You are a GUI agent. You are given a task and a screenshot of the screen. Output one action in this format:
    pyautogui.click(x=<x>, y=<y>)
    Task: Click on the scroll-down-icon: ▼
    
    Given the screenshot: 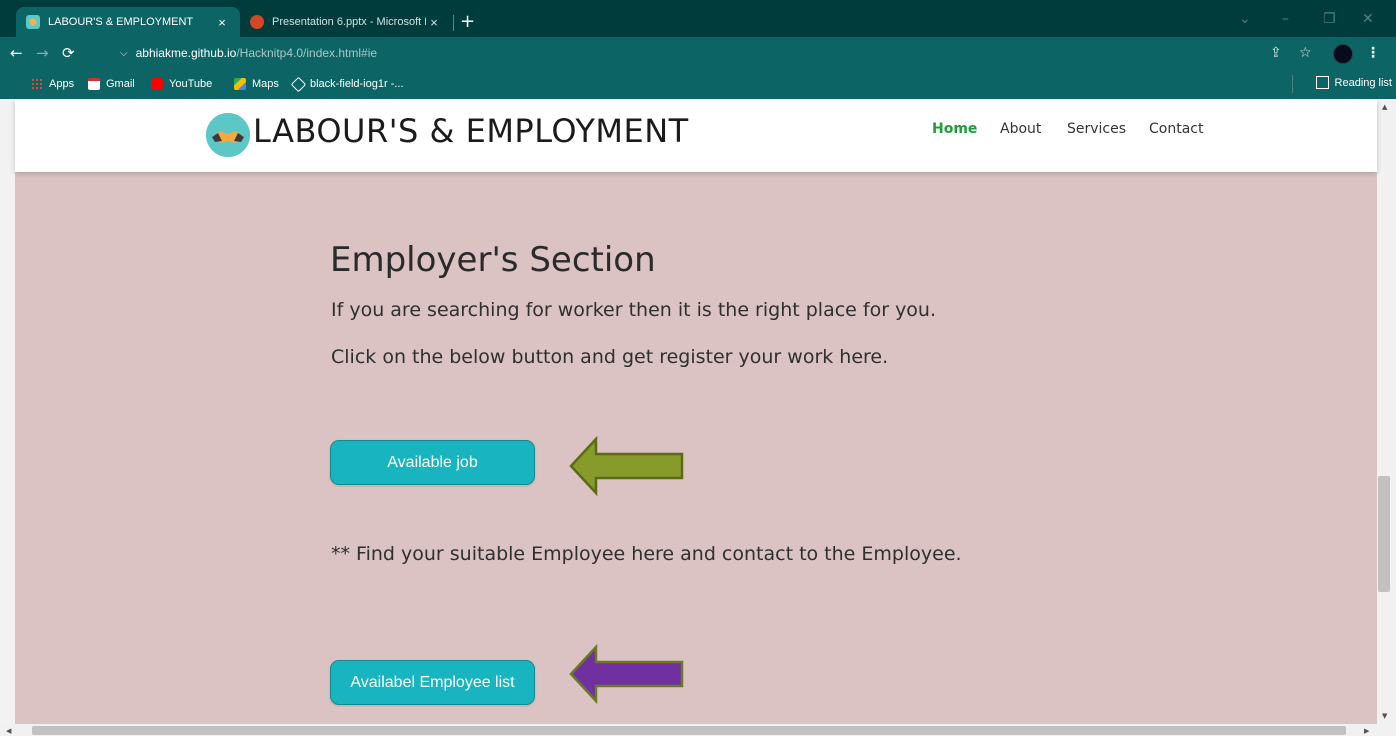 What is the action you would take?
    pyautogui.click(x=1384, y=716)
    